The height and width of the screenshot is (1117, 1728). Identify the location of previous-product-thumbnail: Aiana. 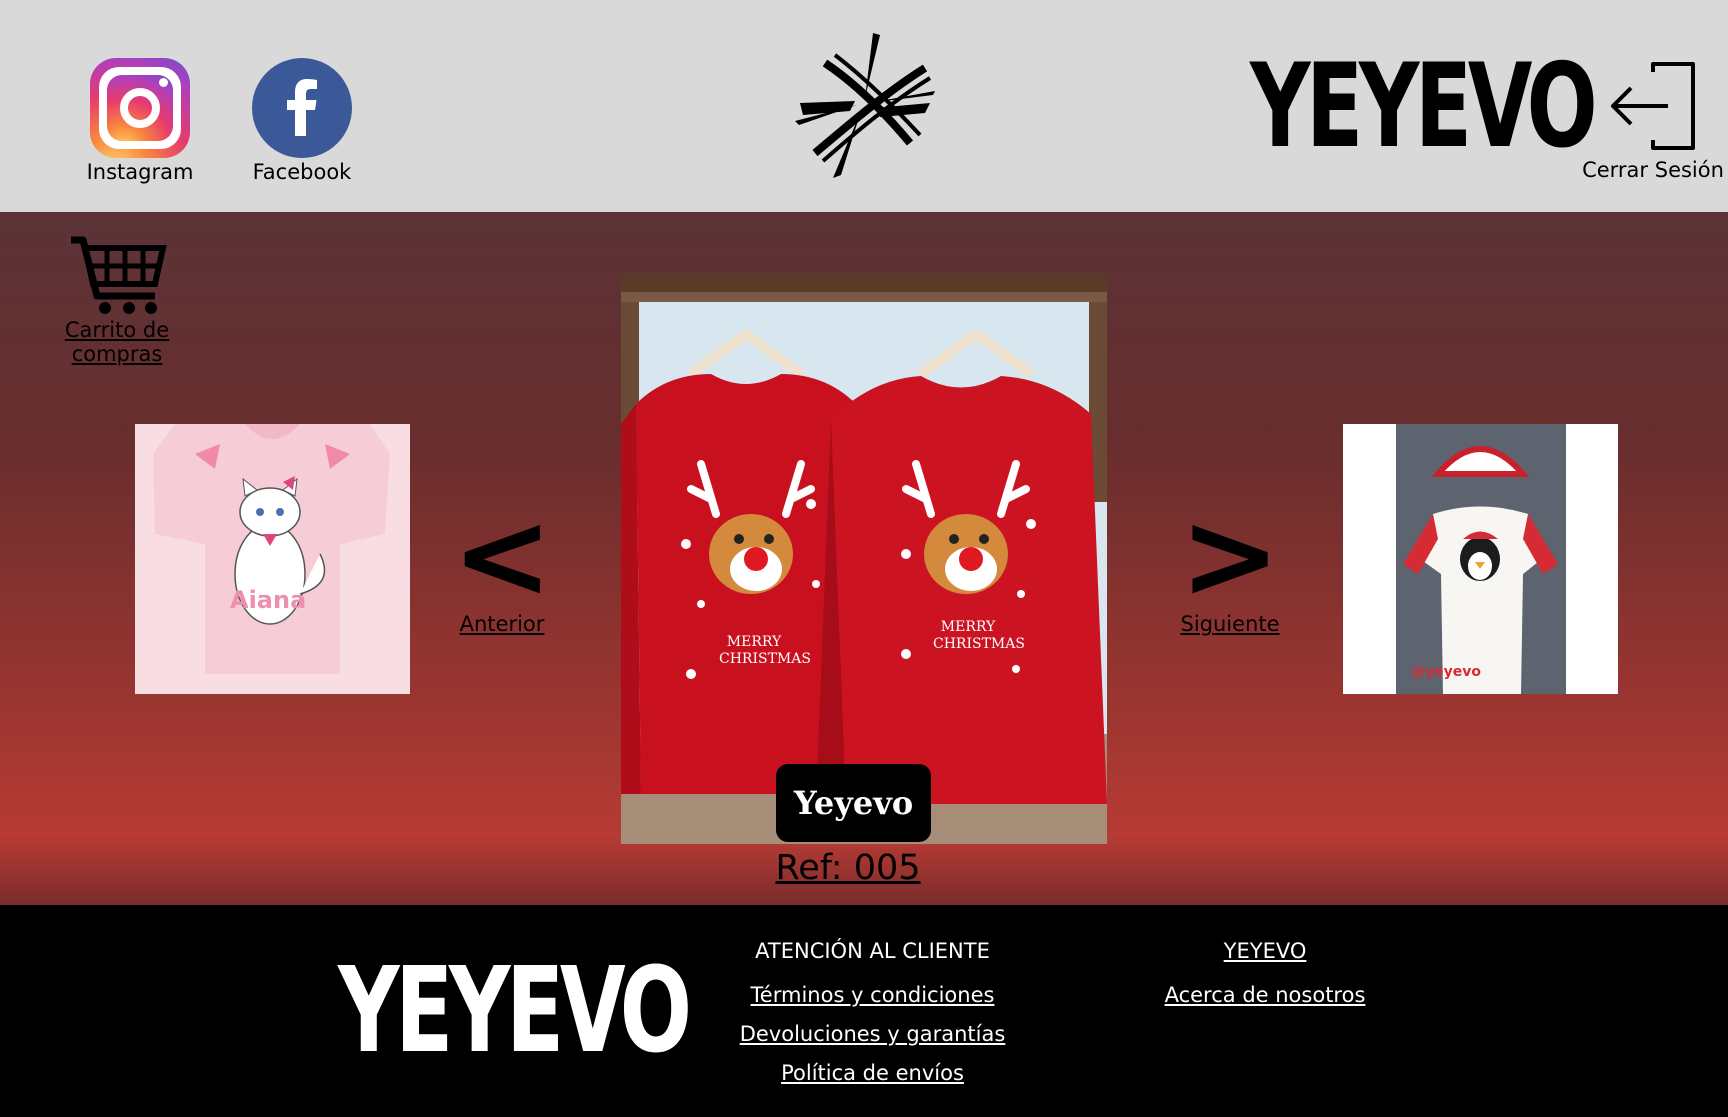
(272, 559).